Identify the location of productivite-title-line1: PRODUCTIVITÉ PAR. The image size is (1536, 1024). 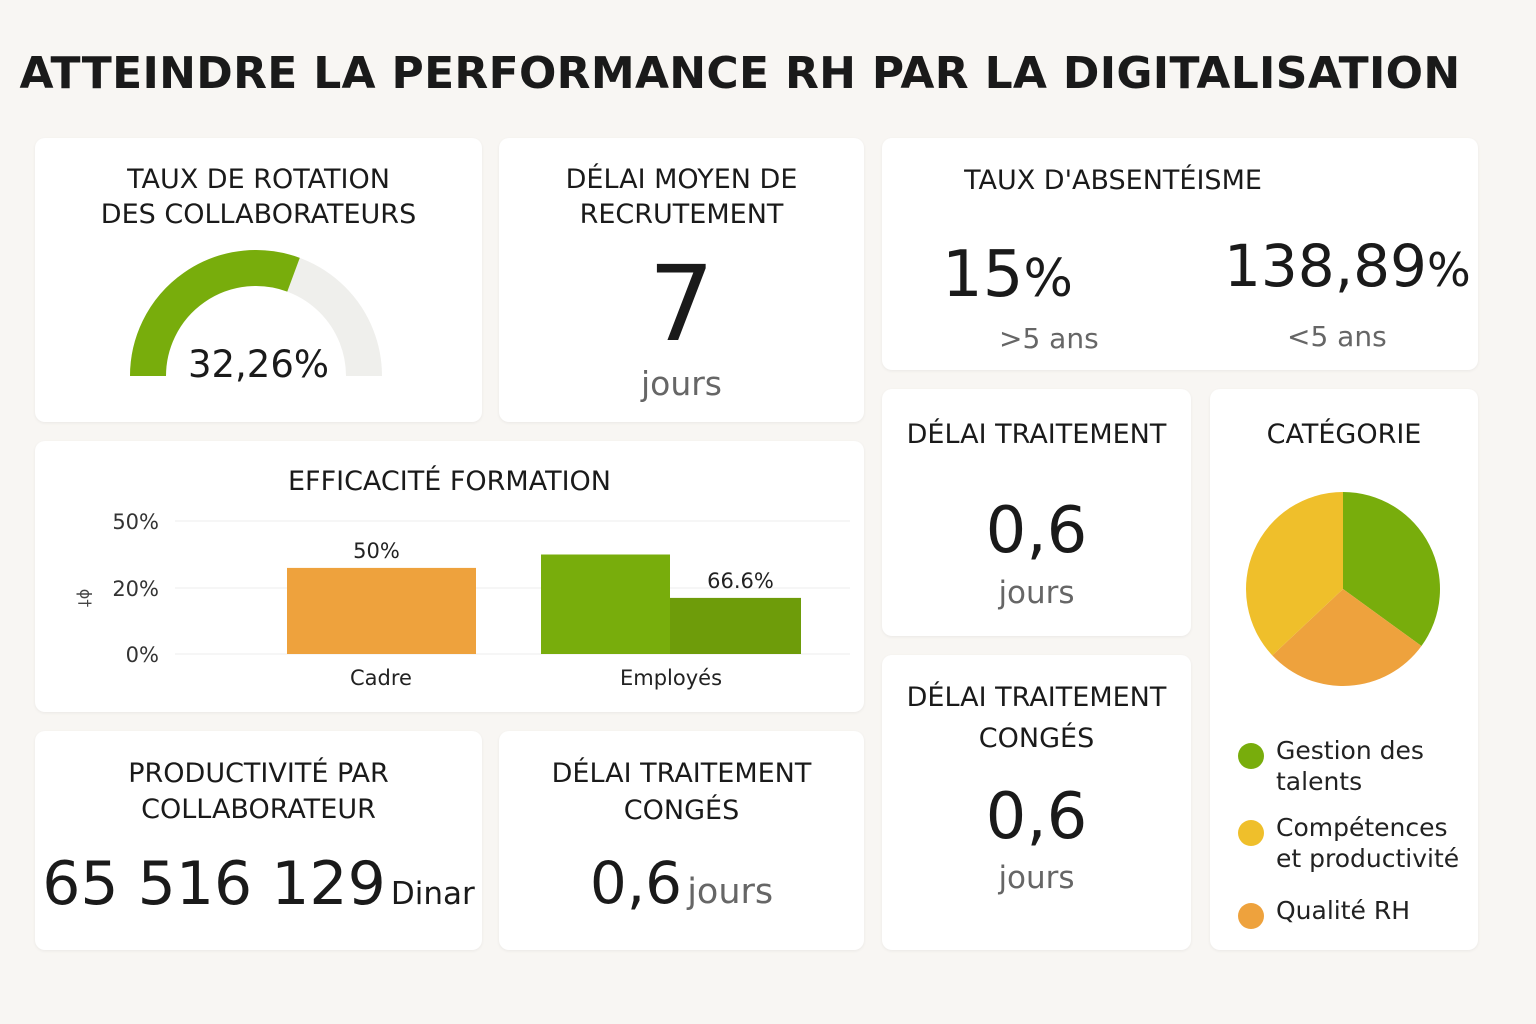
(258, 773).